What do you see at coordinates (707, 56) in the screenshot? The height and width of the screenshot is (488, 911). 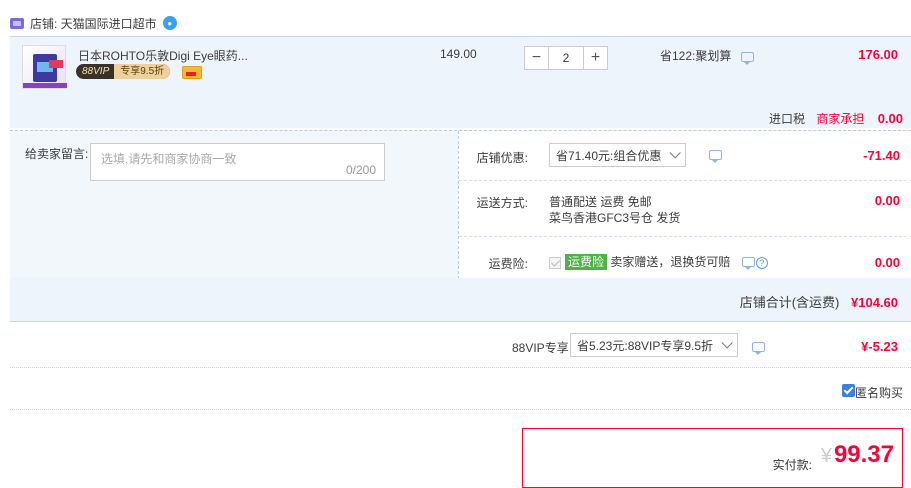 I see `item-promotion: 省122:聚划算` at bounding box center [707, 56].